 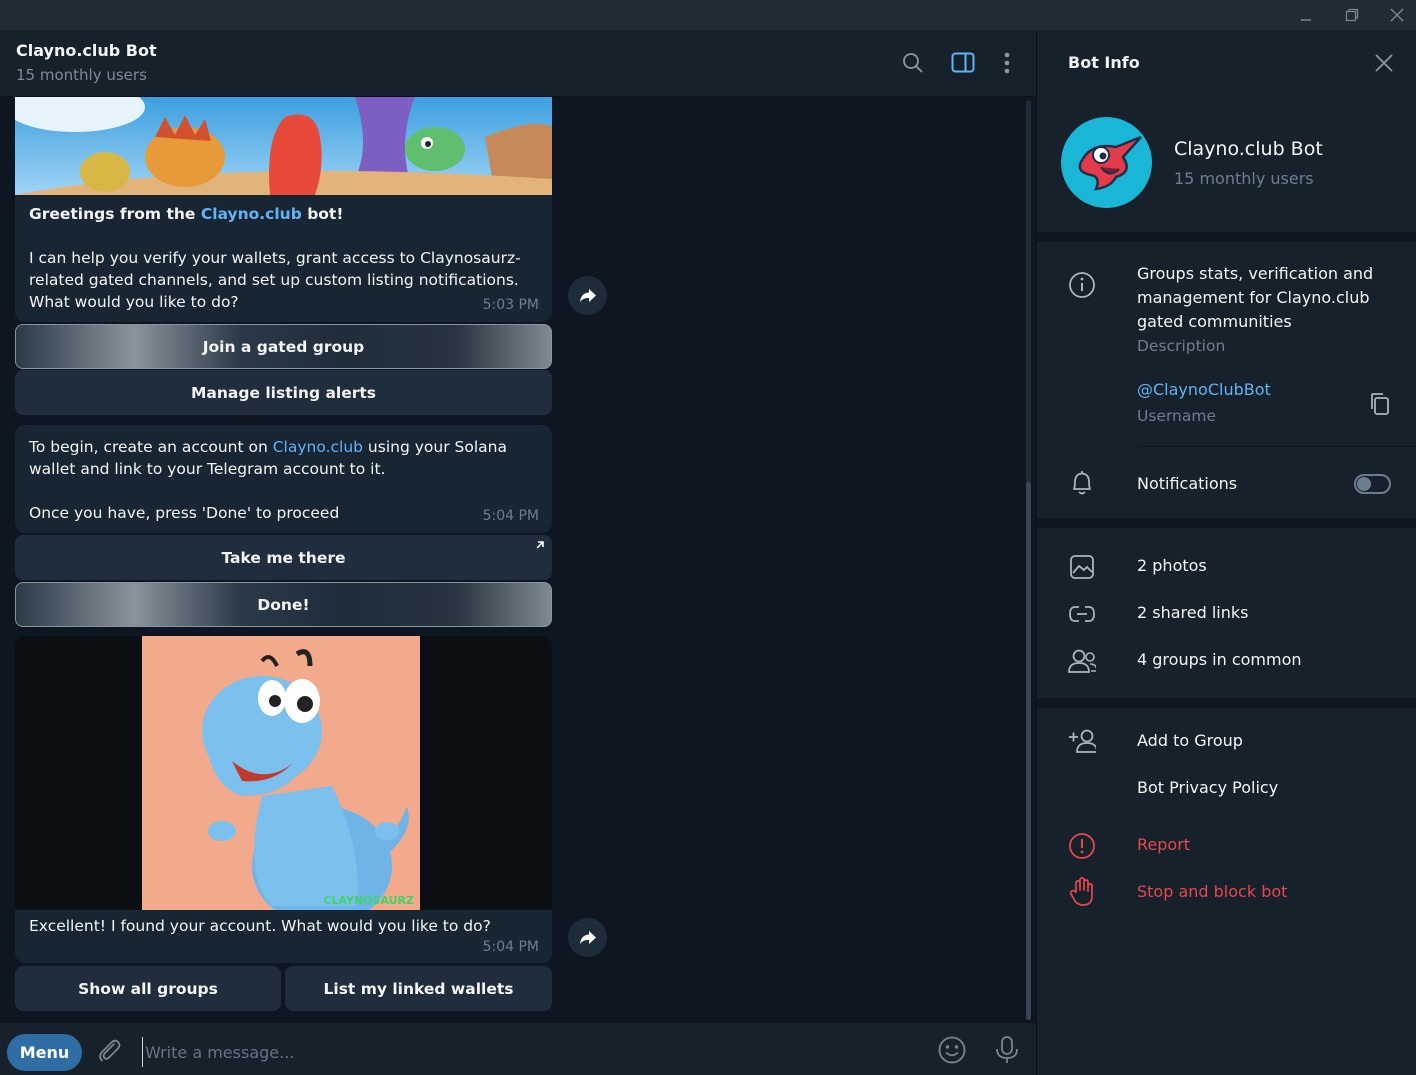 I want to click on message-text: Once you have, press 'Done' to proceed, so click(x=184, y=513).